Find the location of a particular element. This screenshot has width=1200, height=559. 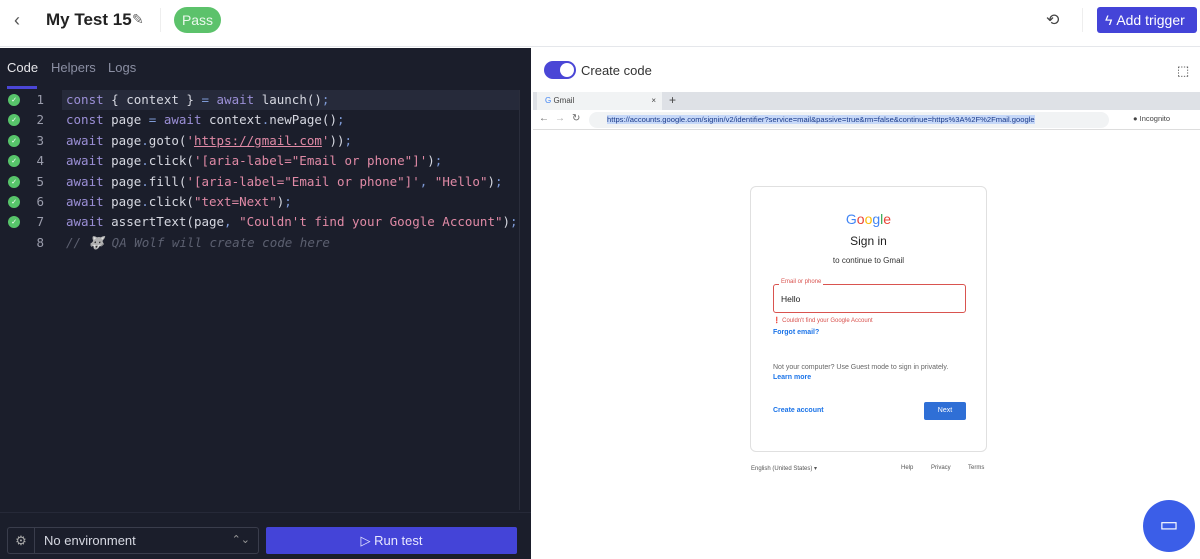

new-tab-icon: + is located at coordinates (672, 100).